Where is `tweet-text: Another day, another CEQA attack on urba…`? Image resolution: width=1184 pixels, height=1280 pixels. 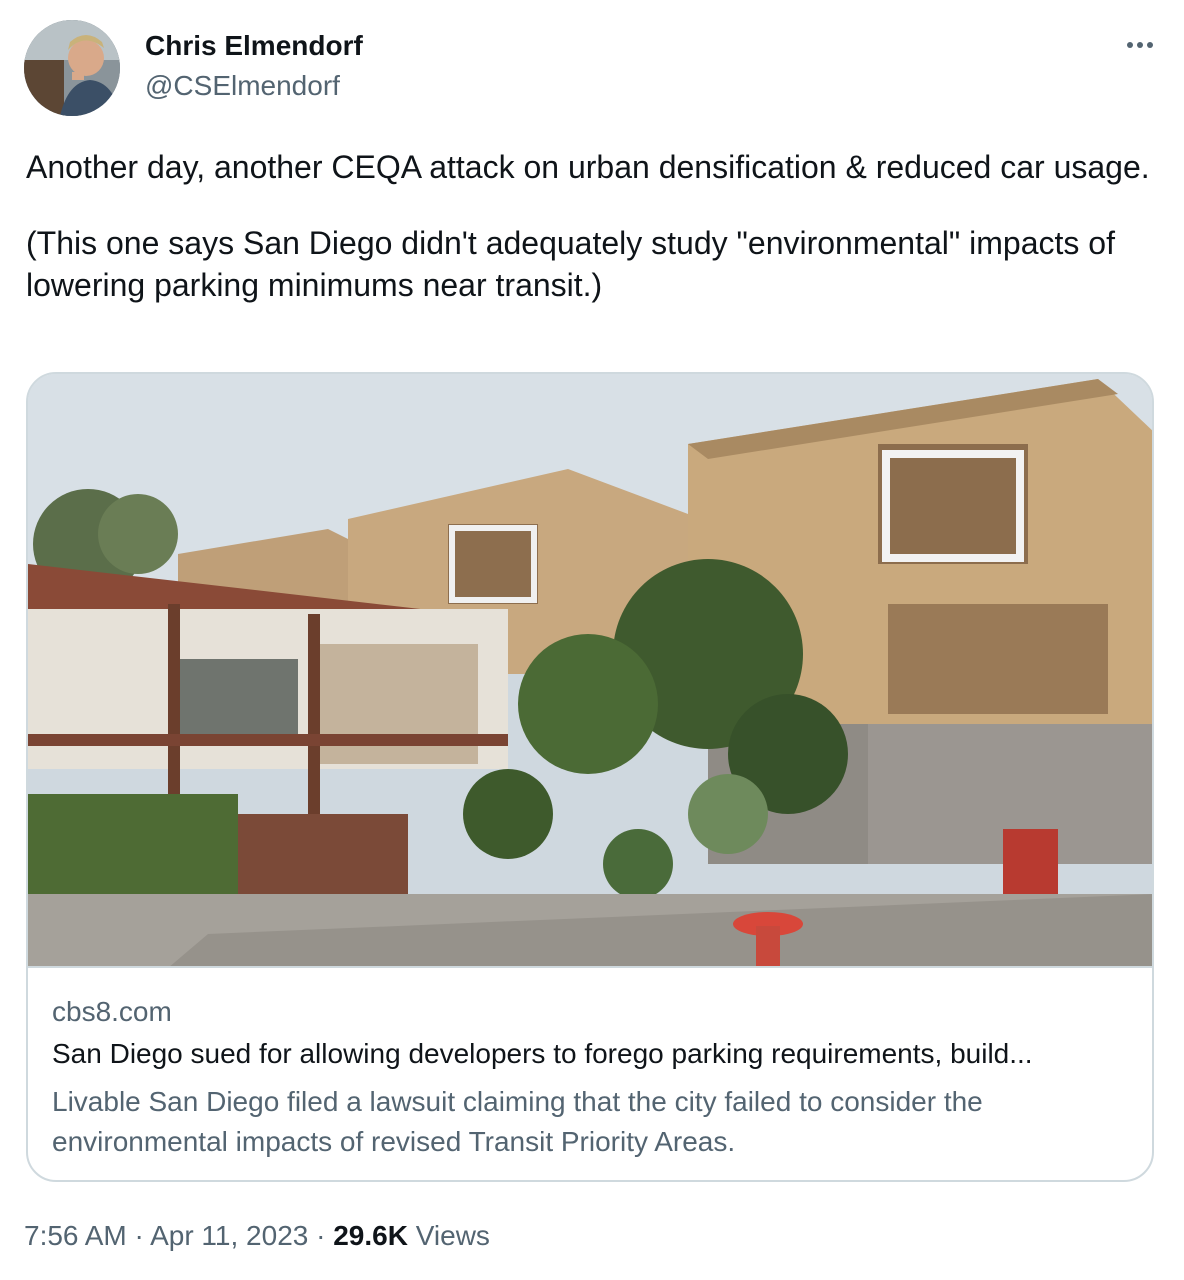 tweet-text: Another day, another CEQA attack on urba… is located at coordinates (591, 226).